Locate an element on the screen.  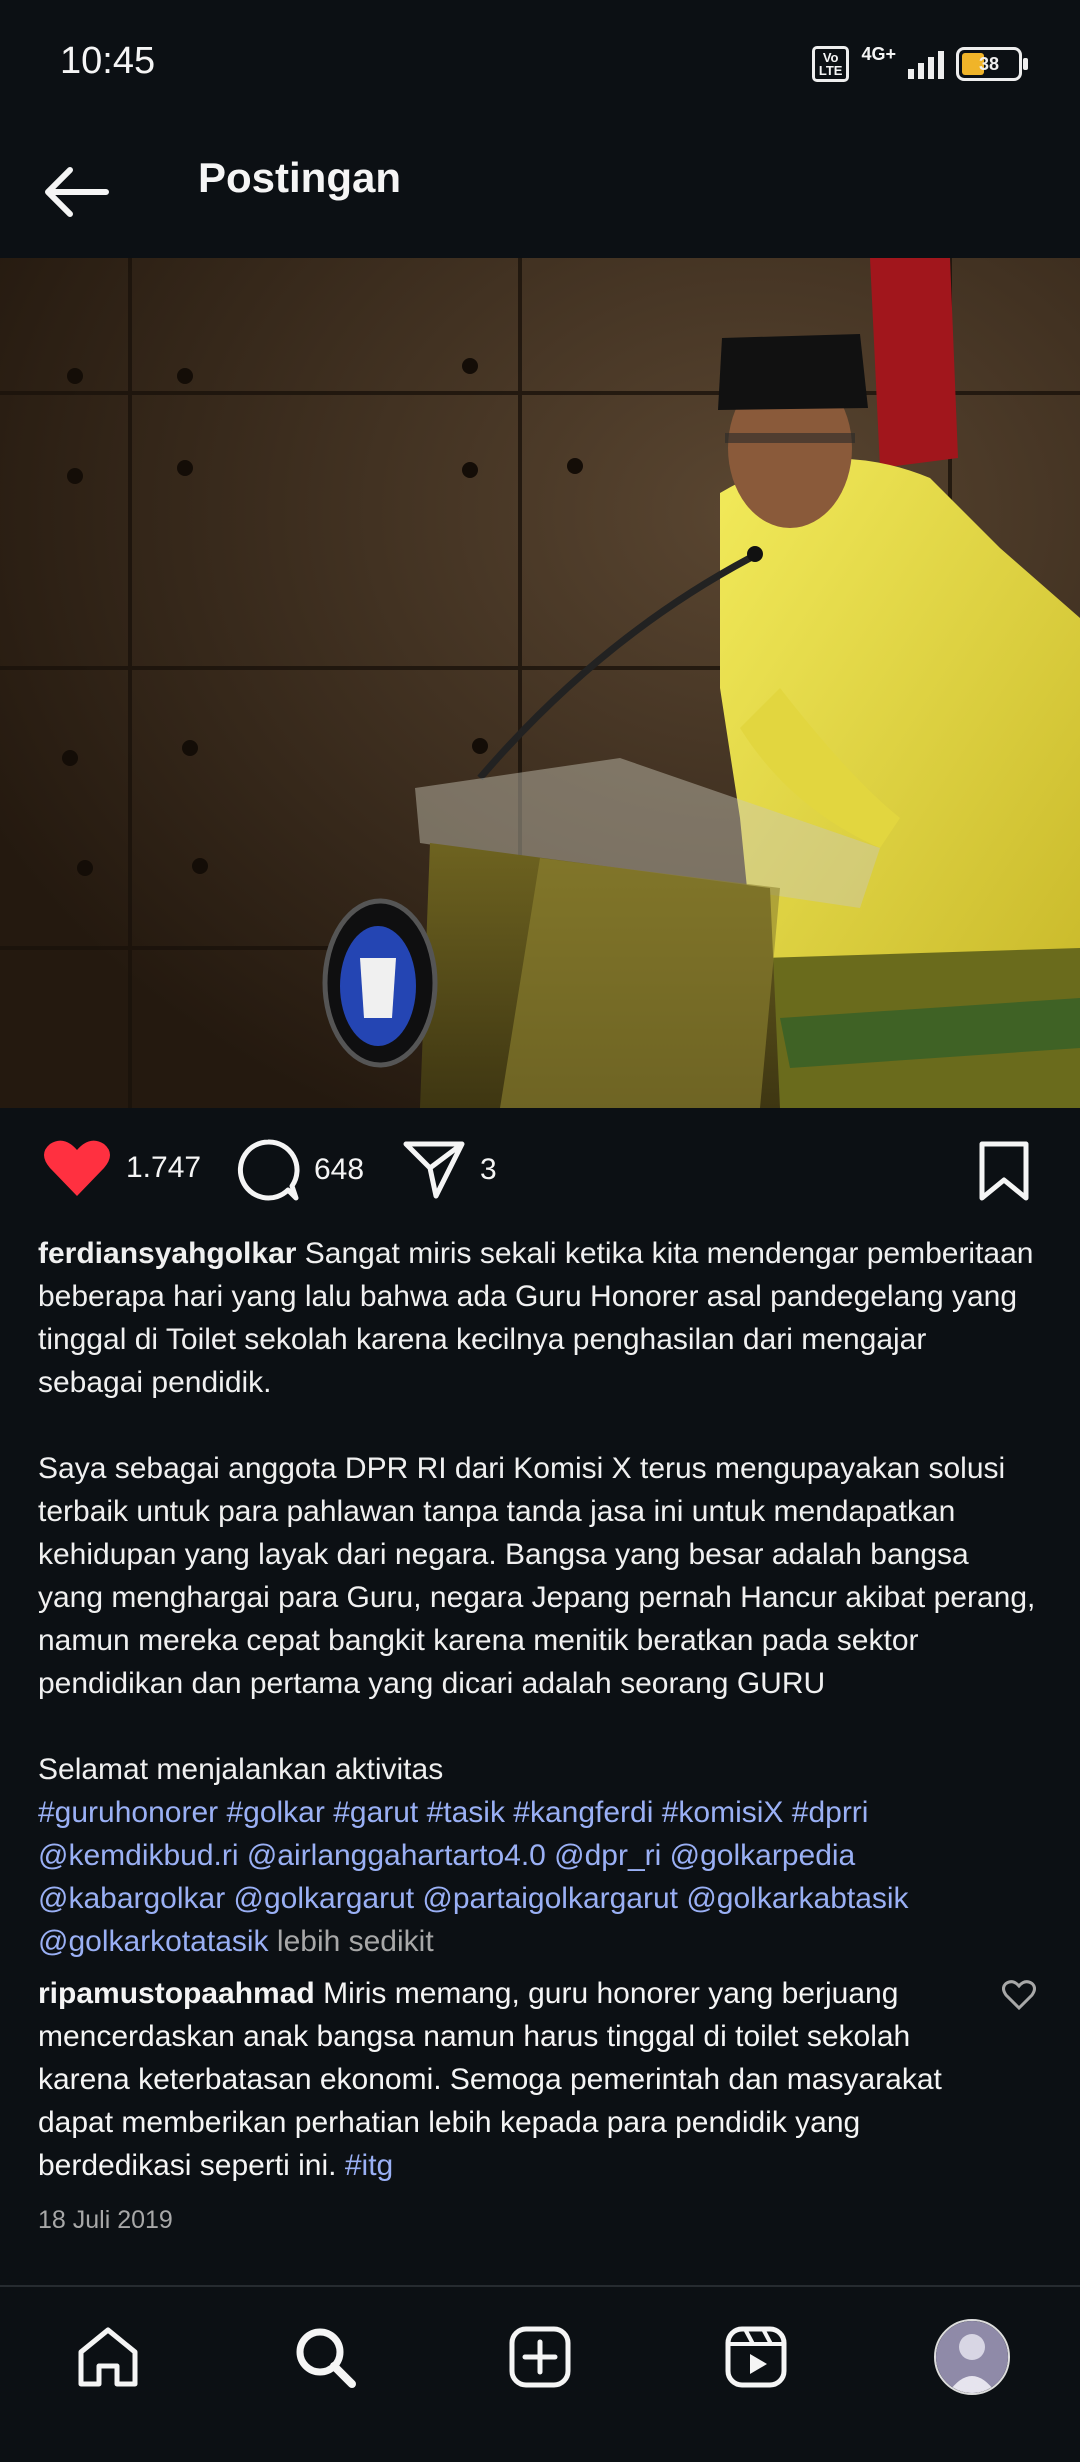
battery-level: 38 is located at coordinates (989, 64).